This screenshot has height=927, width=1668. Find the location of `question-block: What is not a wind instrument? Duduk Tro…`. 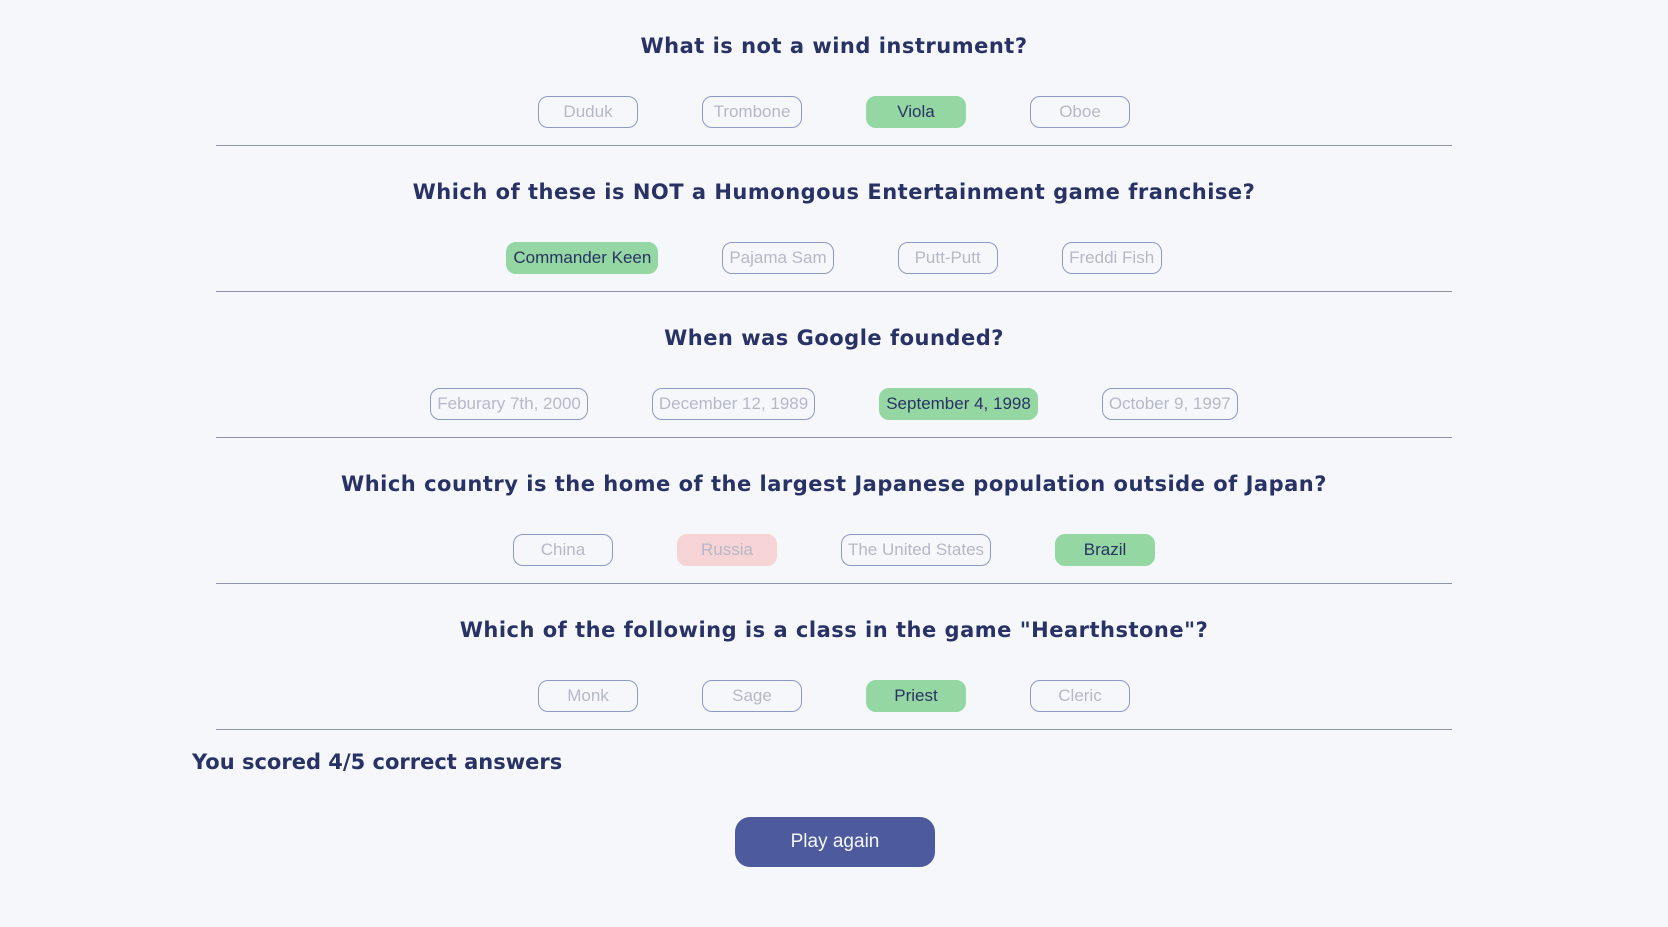

question-block: What is not a wind instrument? Duduk Tro… is located at coordinates (834, 73).